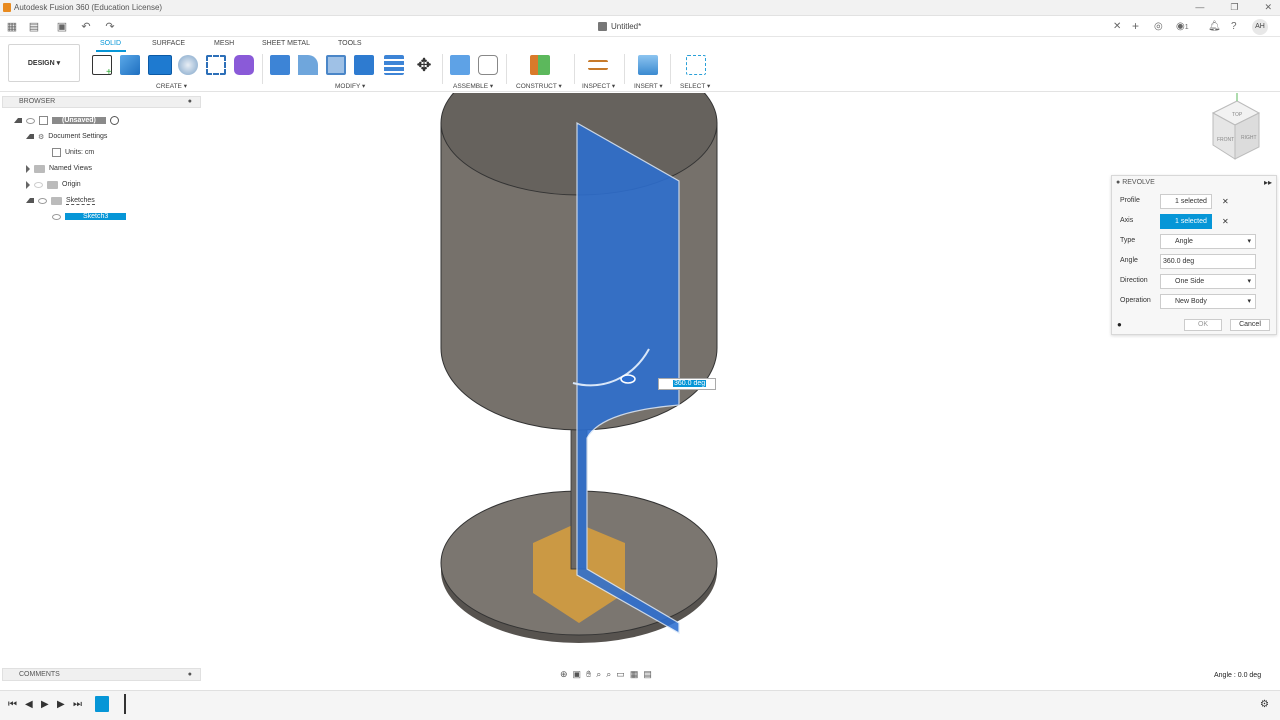 The height and width of the screenshot is (720, 1280). Describe the element at coordinates (1182, 26) in the screenshot. I see `job-status-icon: ◉1` at that location.